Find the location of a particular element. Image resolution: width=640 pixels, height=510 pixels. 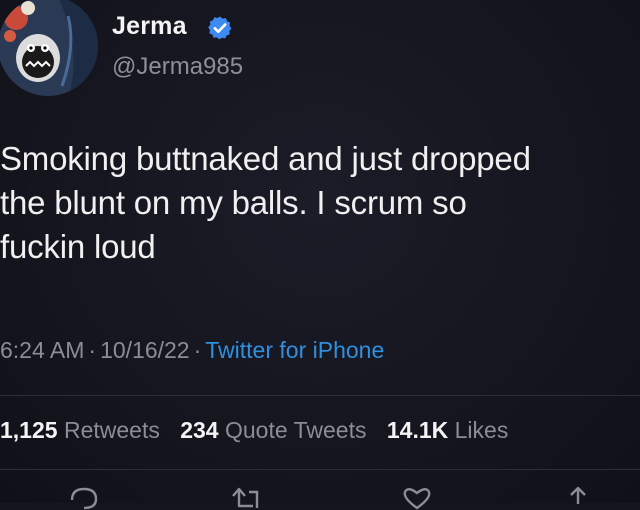

retweets-stat: 1,125 Retweets is located at coordinates (90, 430).